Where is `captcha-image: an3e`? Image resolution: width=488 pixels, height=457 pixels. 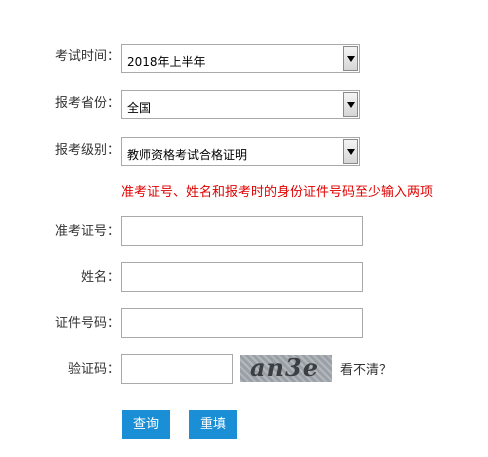 captcha-image: an3e is located at coordinates (286, 368).